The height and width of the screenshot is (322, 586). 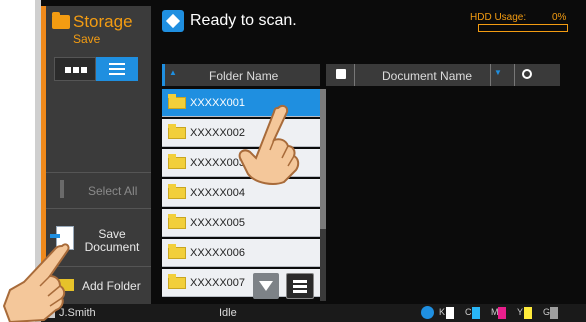 What do you see at coordinates (218, 253) in the screenshot?
I see `folder-name: XXXXX006` at bounding box center [218, 253].